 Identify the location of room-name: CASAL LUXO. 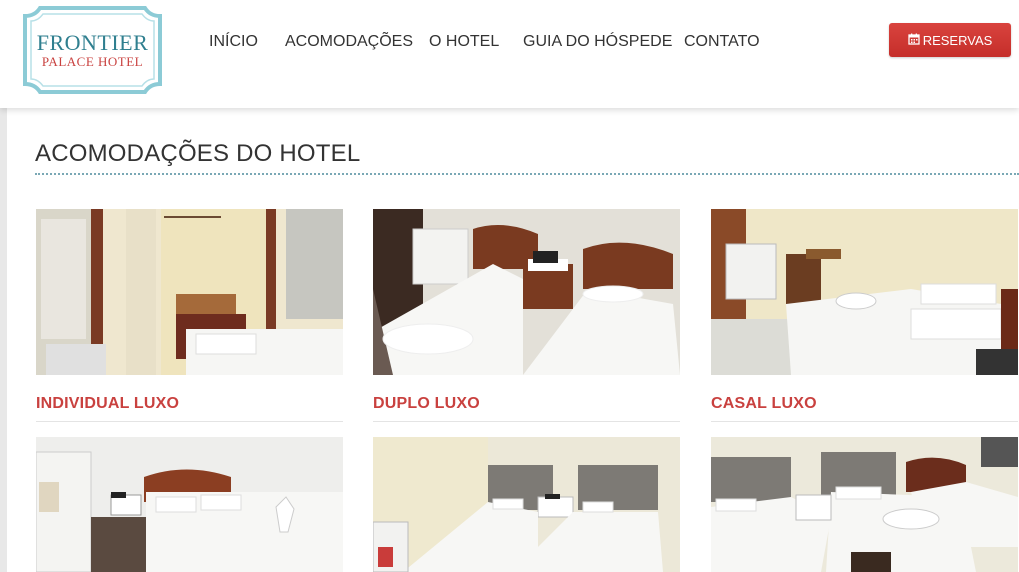
(864, 404).